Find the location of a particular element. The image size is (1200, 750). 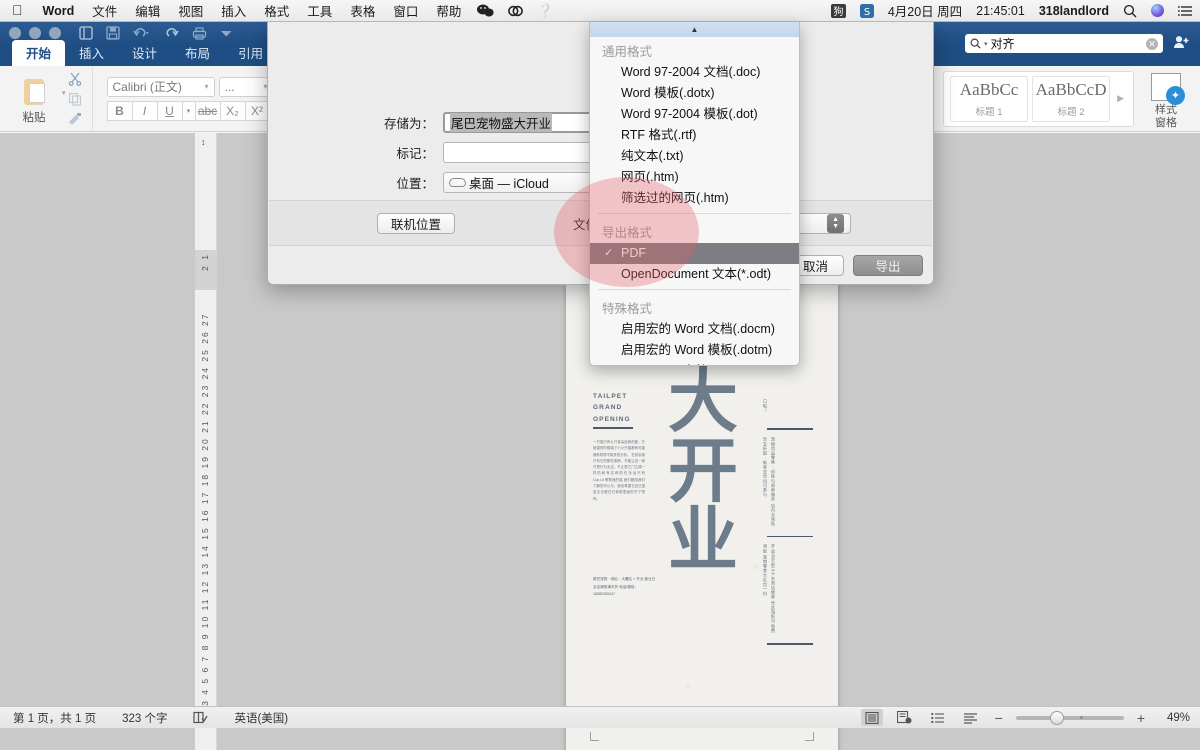

zoom-button is located at coordinates (55, 33).